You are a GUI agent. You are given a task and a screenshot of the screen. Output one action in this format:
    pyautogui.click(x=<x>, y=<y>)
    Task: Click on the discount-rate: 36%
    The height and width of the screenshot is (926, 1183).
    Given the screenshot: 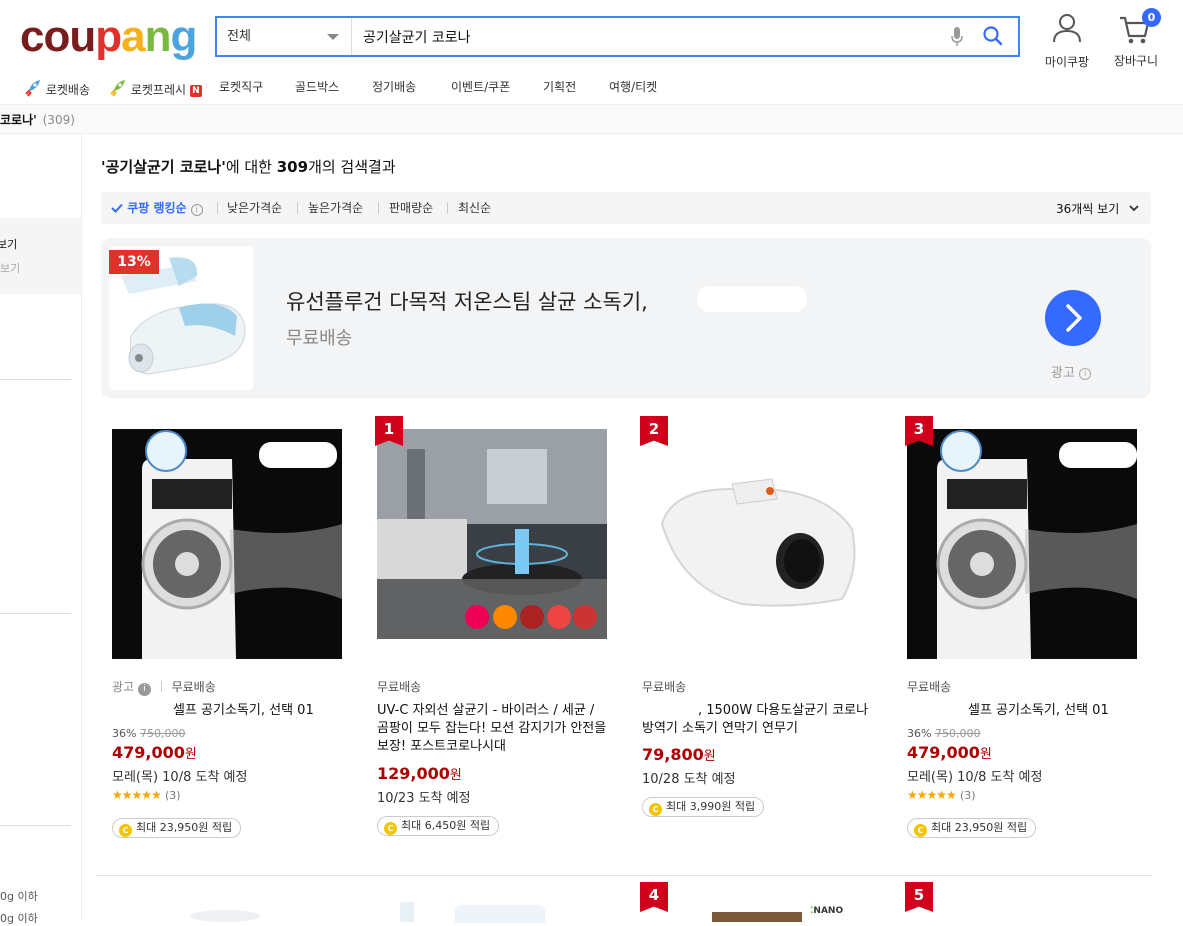 What is the action you would take?
    pyautogui.click(x=124, y=733)
    